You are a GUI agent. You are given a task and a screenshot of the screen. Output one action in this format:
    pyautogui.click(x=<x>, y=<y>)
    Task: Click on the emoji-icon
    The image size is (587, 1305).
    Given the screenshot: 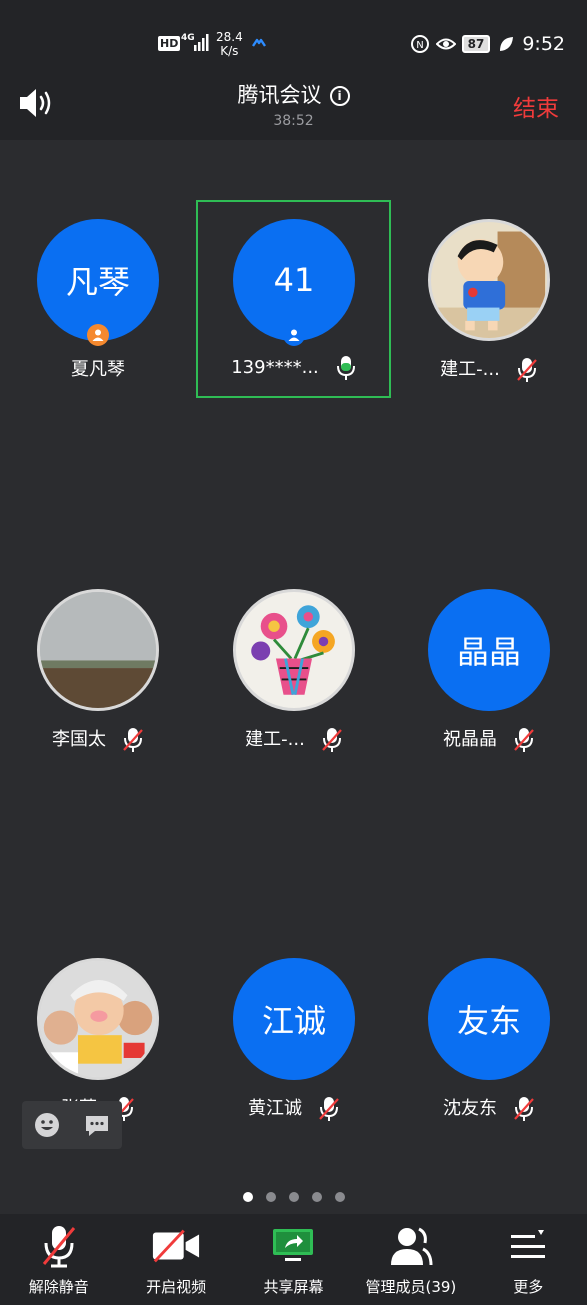 What is the action you would take?
    pyautogui.click(x=47, y=1125)
    